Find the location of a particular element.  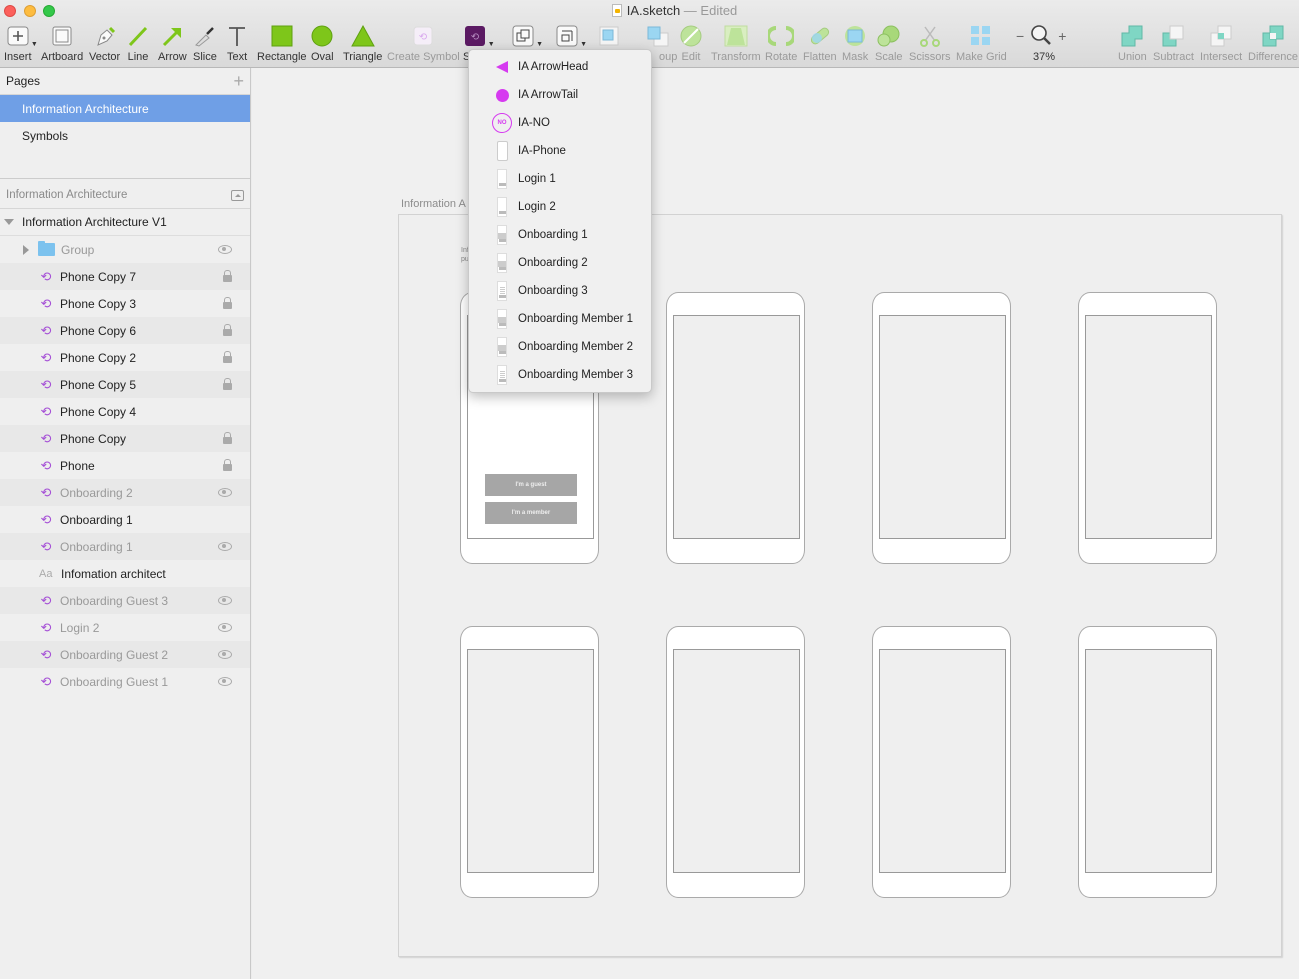

layer-row: ⟲ Onboarding 2 is located at coordinates (125, 492).